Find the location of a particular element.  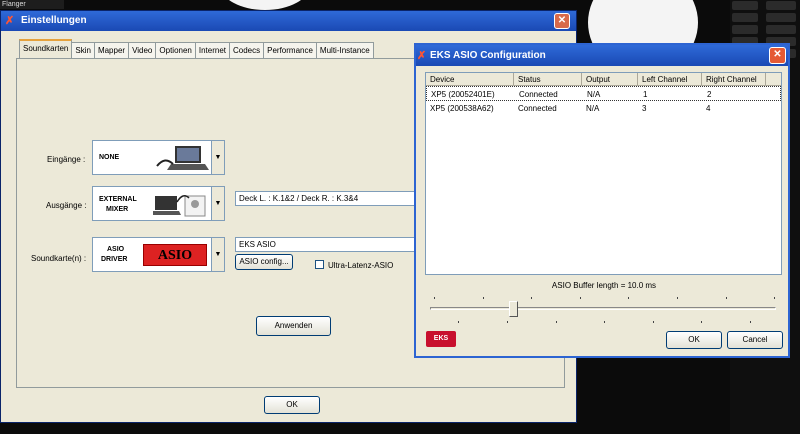

col-output: Output is located at coordinates (610, 79).